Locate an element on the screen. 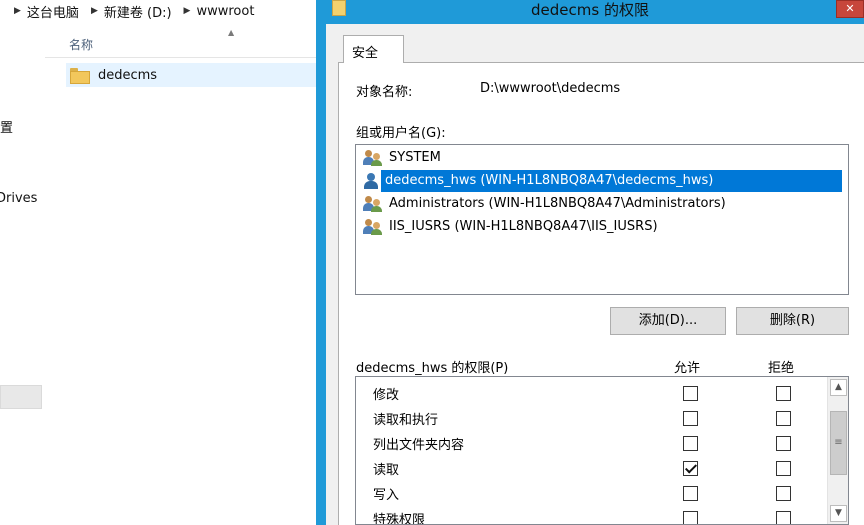 The height and width of the screenshot is (525, 864). object-name-label: 对象名称: is located at coordinates (384, 92).